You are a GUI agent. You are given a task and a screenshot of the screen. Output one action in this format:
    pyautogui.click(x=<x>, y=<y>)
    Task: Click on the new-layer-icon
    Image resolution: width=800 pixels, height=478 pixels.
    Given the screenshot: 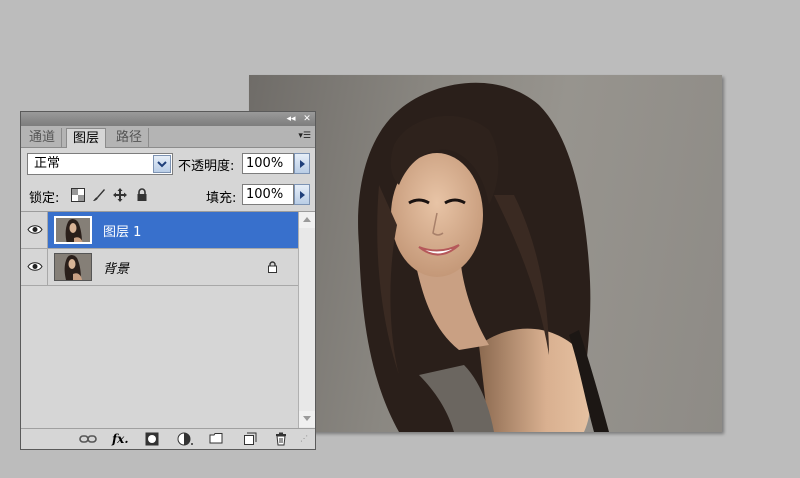 What is the action you would take?
    pyautogui.click(x=251, y=439)
    